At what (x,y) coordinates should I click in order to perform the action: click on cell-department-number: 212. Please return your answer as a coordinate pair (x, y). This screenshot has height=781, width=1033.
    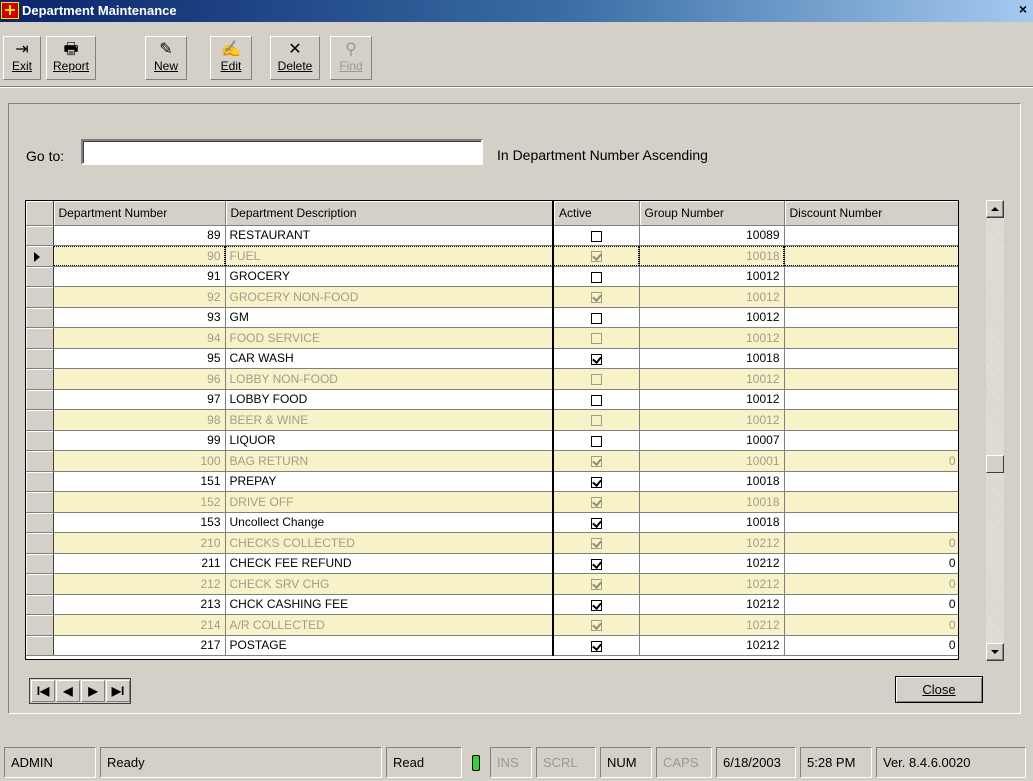
    Looking at the image, I should click on (139, 584).